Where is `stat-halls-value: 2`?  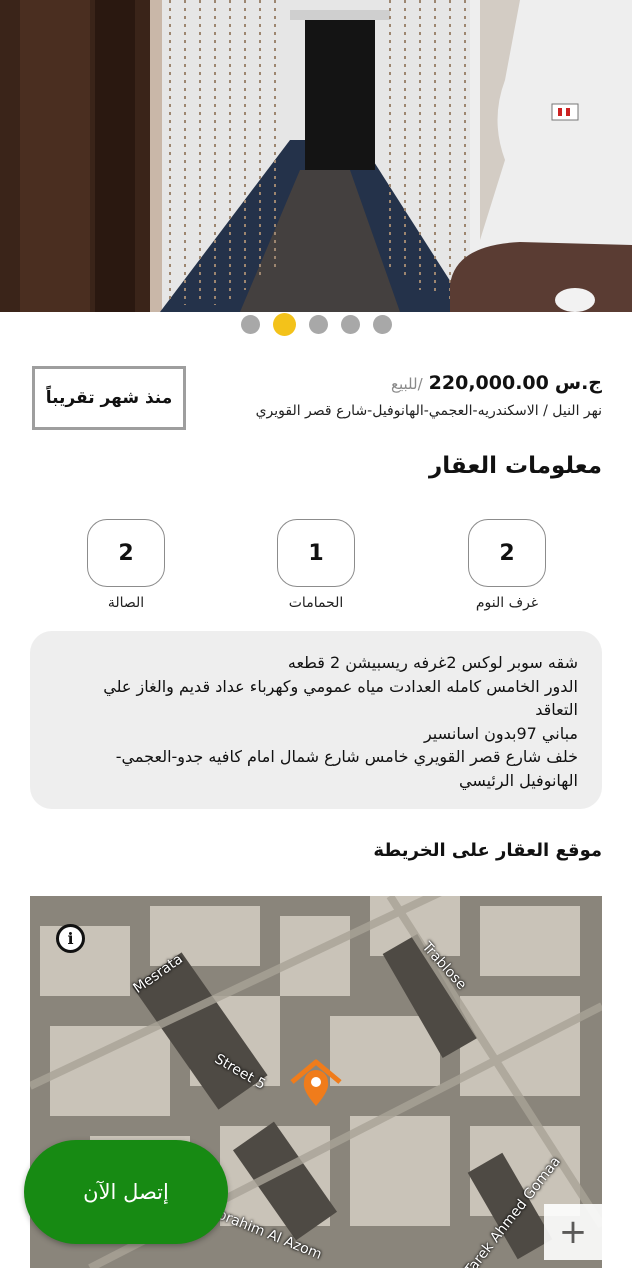
stat-halls-value: 2 is located at coordinates (126, 553).